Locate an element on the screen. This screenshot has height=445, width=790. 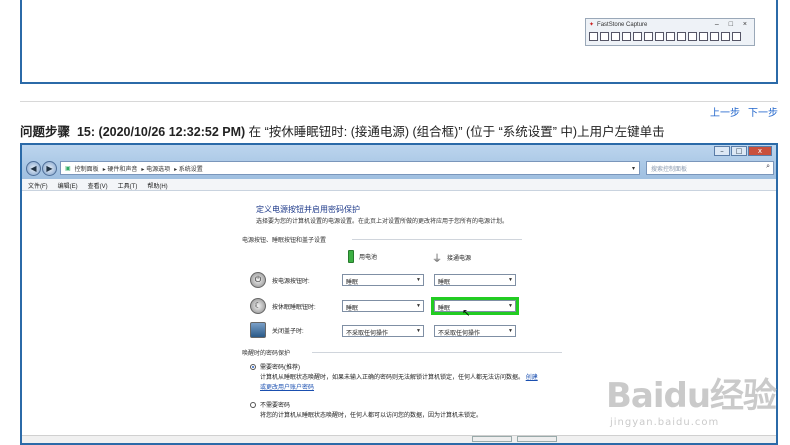
sleep-button-battery-select: 睡眠 ▼ is located at coordinates (383, 306).